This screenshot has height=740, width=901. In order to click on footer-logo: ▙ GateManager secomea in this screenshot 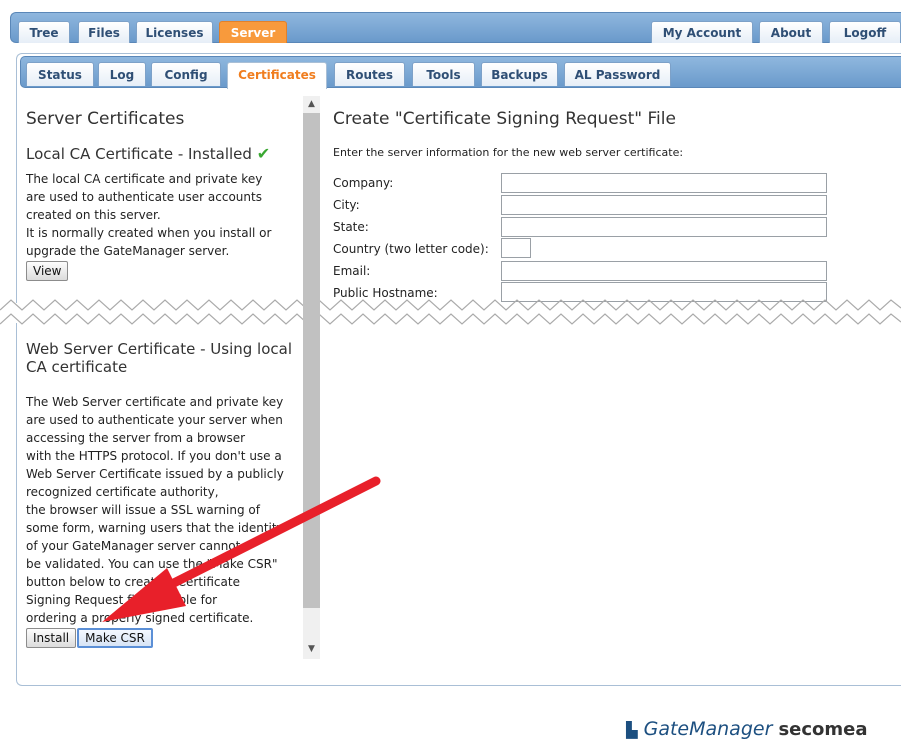, I will do `click(747, 729)`.